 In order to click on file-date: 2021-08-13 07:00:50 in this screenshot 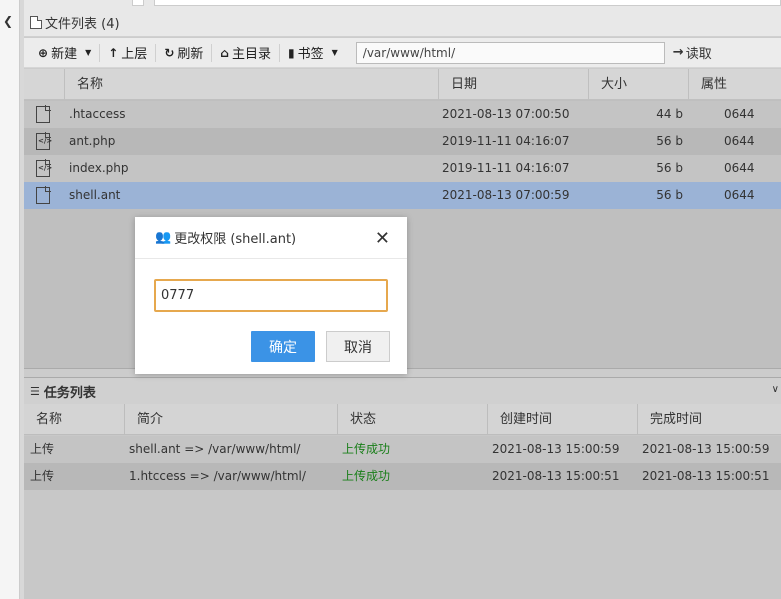, I will do `click(506, 114)`.